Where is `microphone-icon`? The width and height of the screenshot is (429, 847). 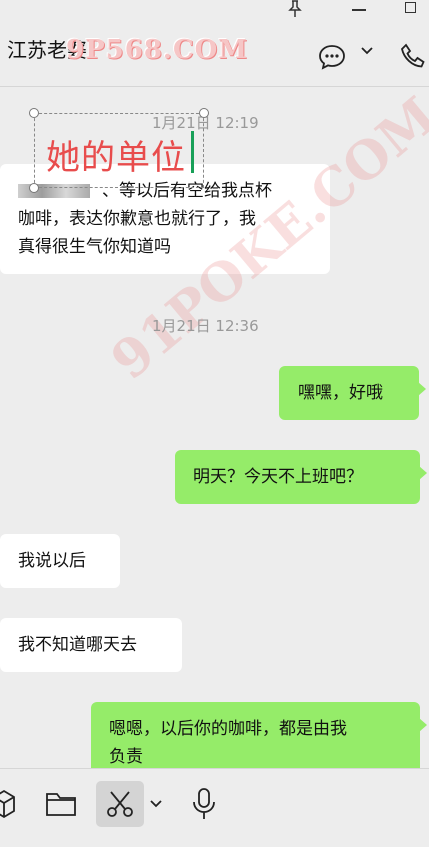 microphone-icon is located at coordinates (204, 804).